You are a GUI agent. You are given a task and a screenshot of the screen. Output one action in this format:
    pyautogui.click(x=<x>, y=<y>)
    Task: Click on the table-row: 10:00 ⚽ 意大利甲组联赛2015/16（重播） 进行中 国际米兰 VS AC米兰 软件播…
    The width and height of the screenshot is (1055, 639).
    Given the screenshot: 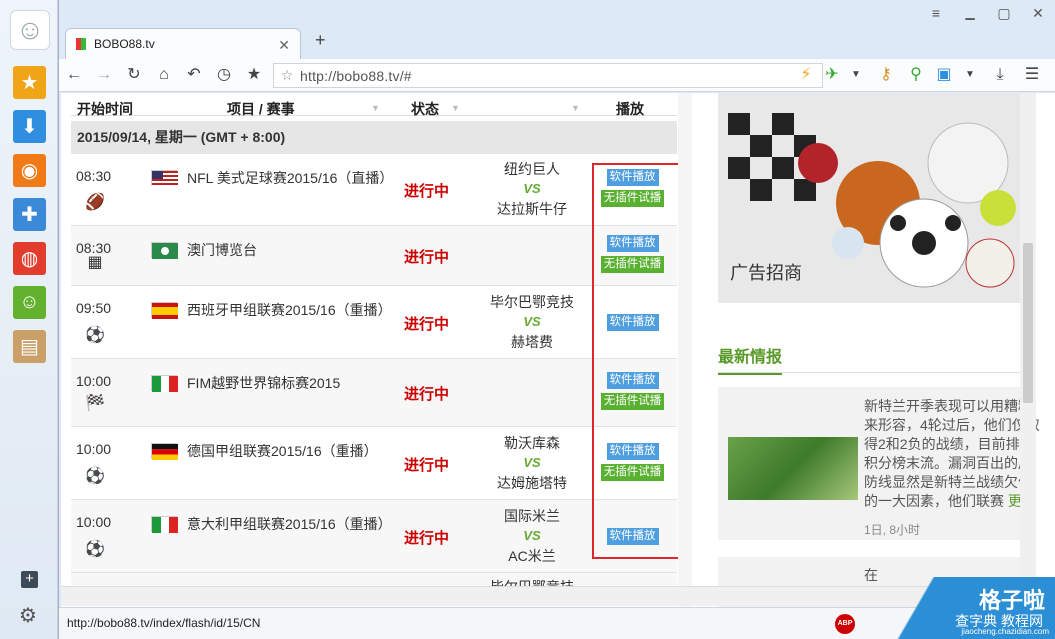 What is the action you would take?
    pyautogui.click(x=374, y=536)
    